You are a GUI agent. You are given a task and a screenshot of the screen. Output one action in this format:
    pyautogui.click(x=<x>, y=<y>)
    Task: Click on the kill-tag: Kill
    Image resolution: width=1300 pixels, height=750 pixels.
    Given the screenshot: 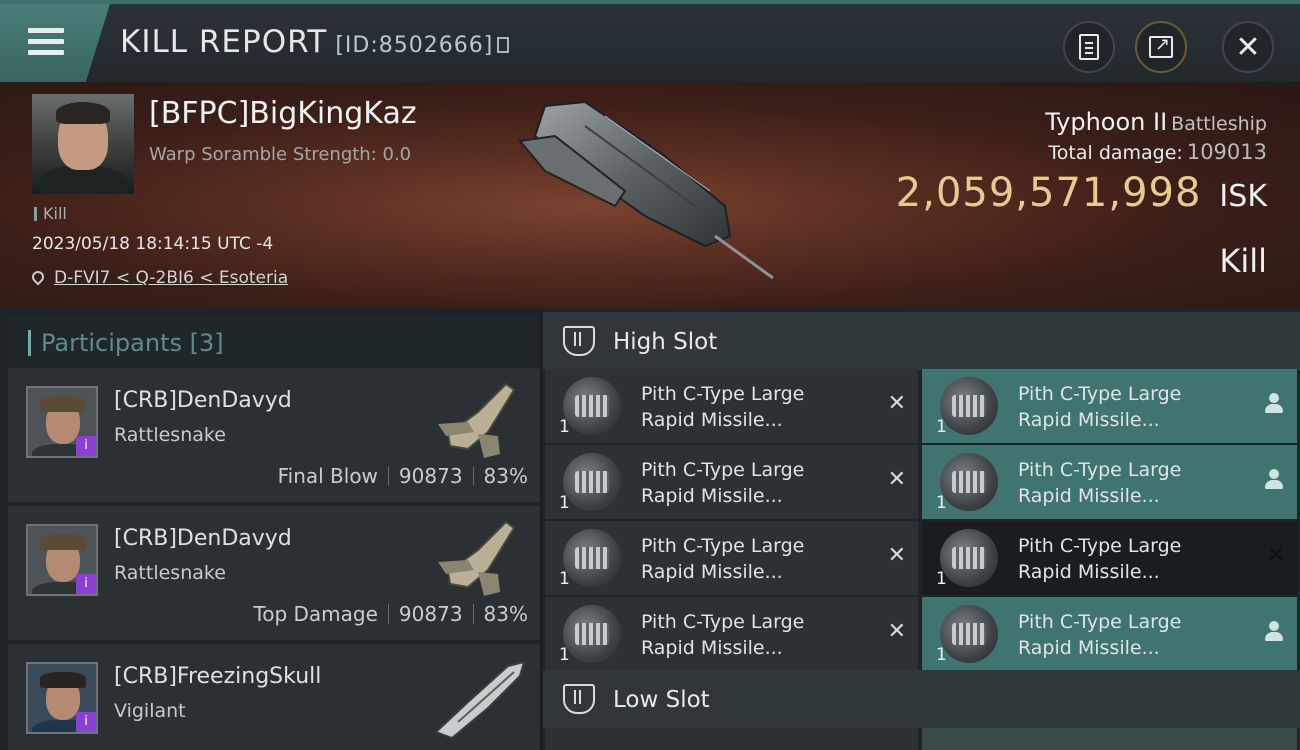 What is the action you would take?
    pyautogui.click(x=50, y=213)
    